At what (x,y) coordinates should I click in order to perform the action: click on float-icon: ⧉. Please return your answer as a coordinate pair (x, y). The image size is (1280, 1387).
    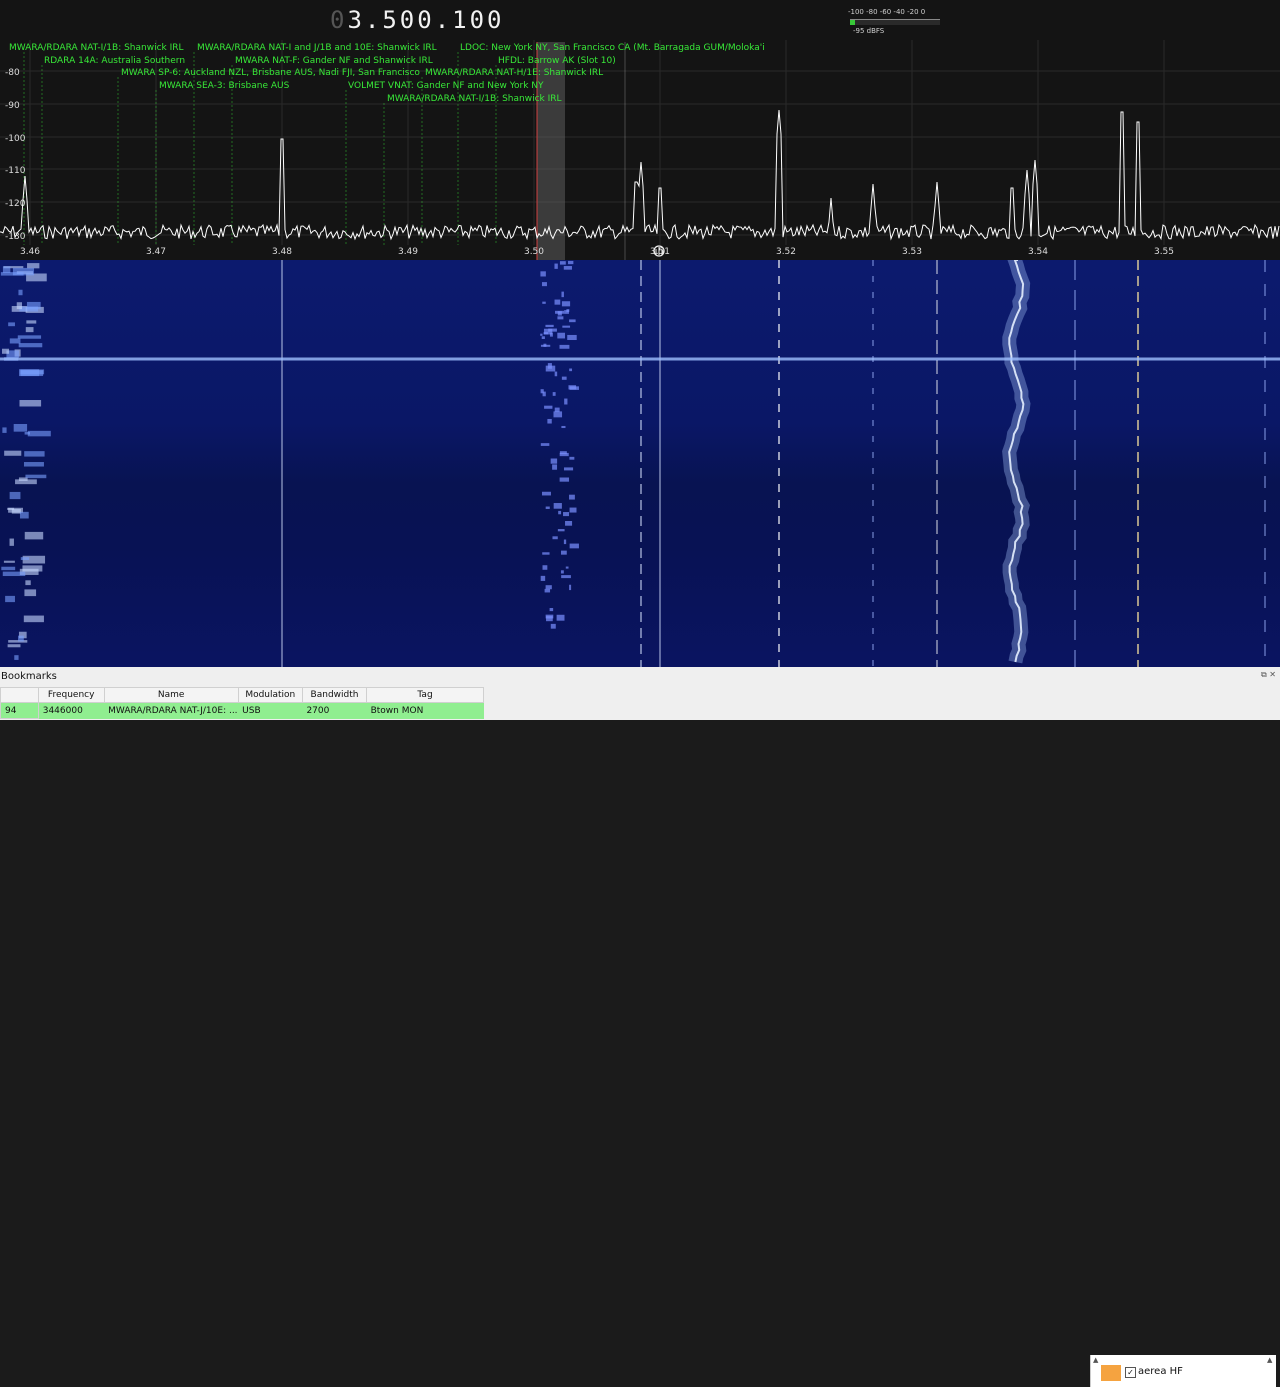
    Looking at the image, I should click on (1264, 674).